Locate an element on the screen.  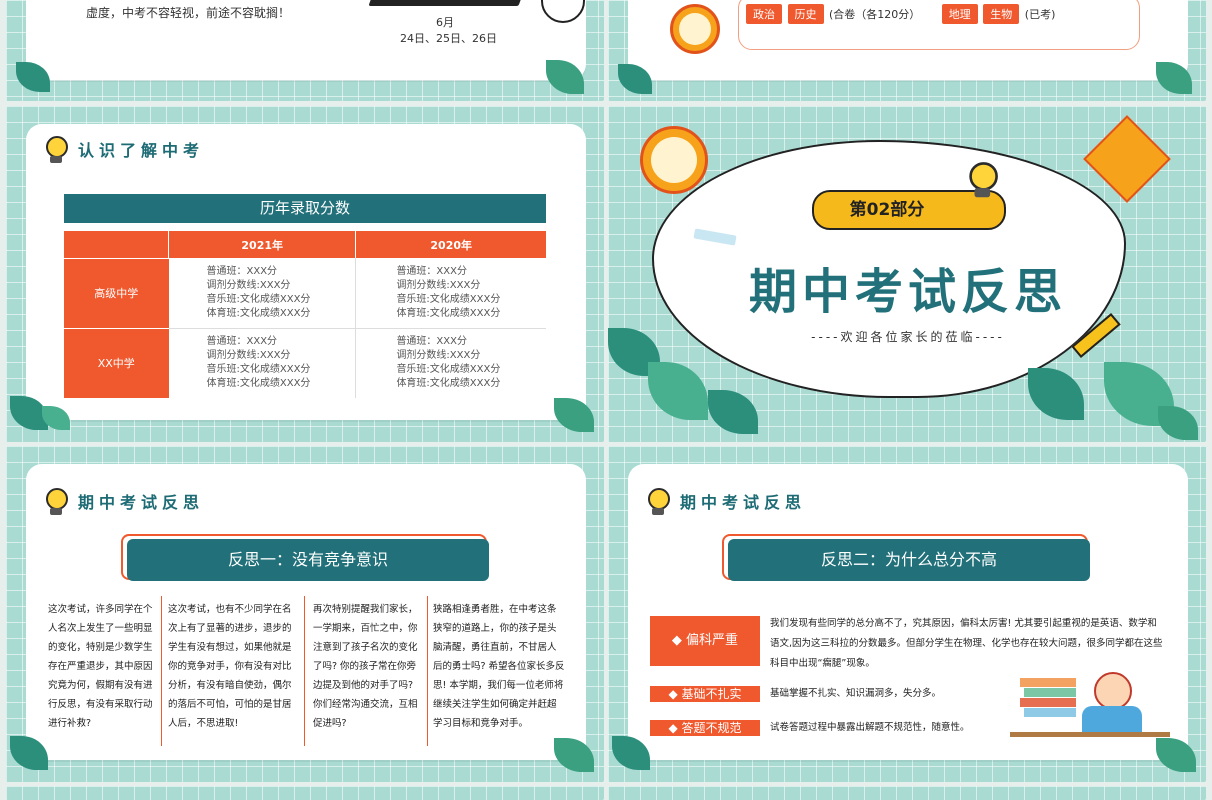
subject-tag: 历史 is located at coordinates (805, 14).